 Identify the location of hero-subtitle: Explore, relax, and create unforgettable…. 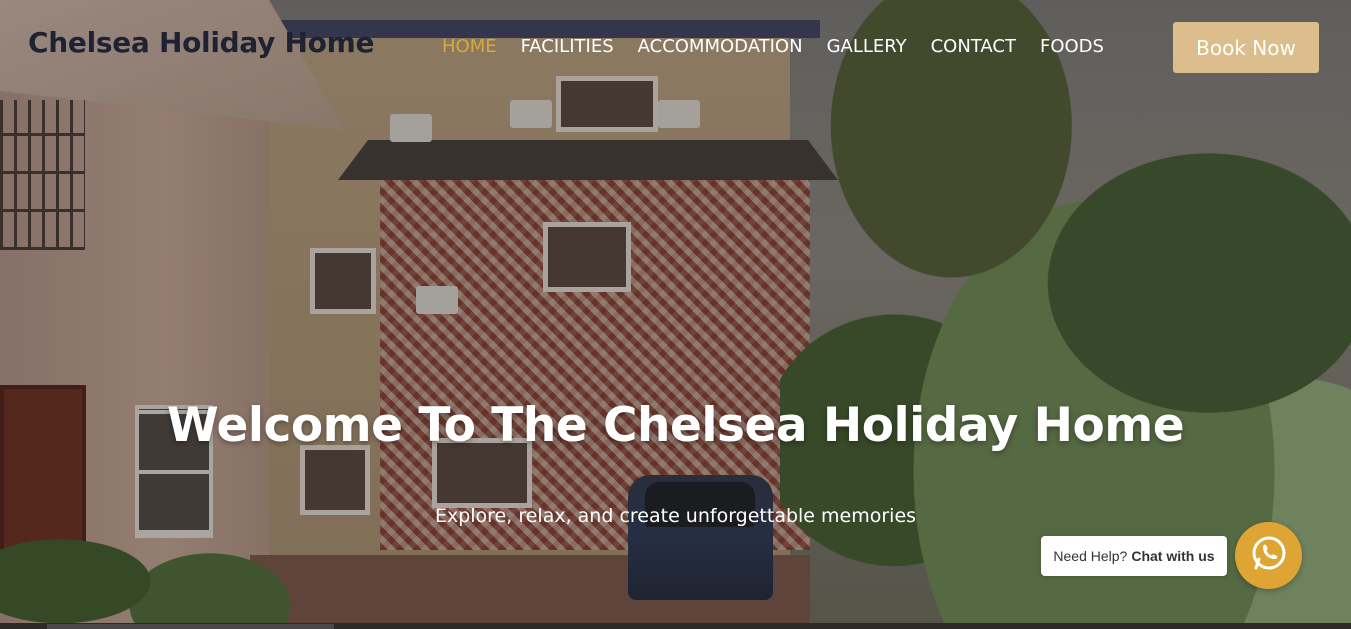
(675, 516).